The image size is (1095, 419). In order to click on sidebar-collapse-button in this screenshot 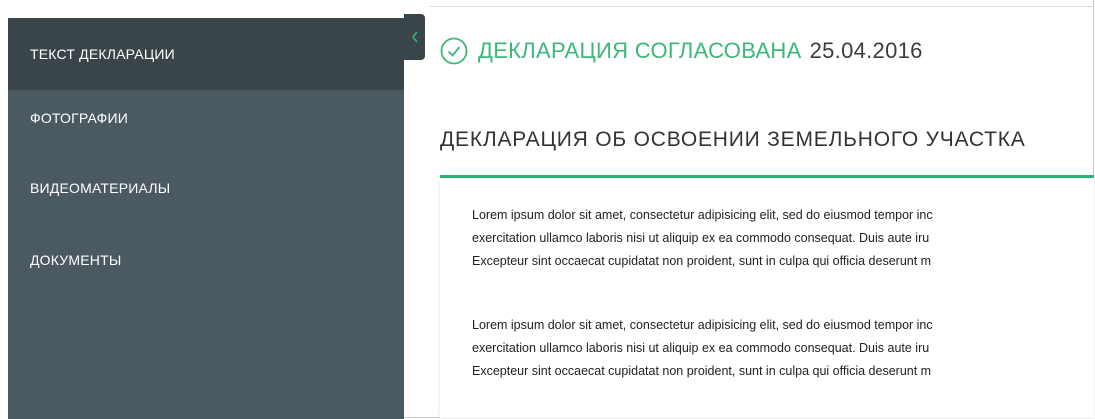, I will do `click(414, 37)`.